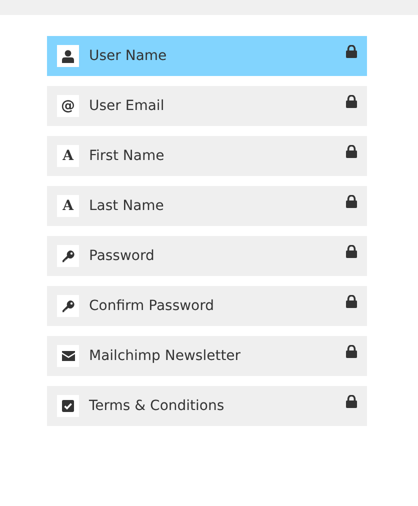  Describe the element at coordinates (207, 256) in the screenshot. I see `field-item: Password` at that location.